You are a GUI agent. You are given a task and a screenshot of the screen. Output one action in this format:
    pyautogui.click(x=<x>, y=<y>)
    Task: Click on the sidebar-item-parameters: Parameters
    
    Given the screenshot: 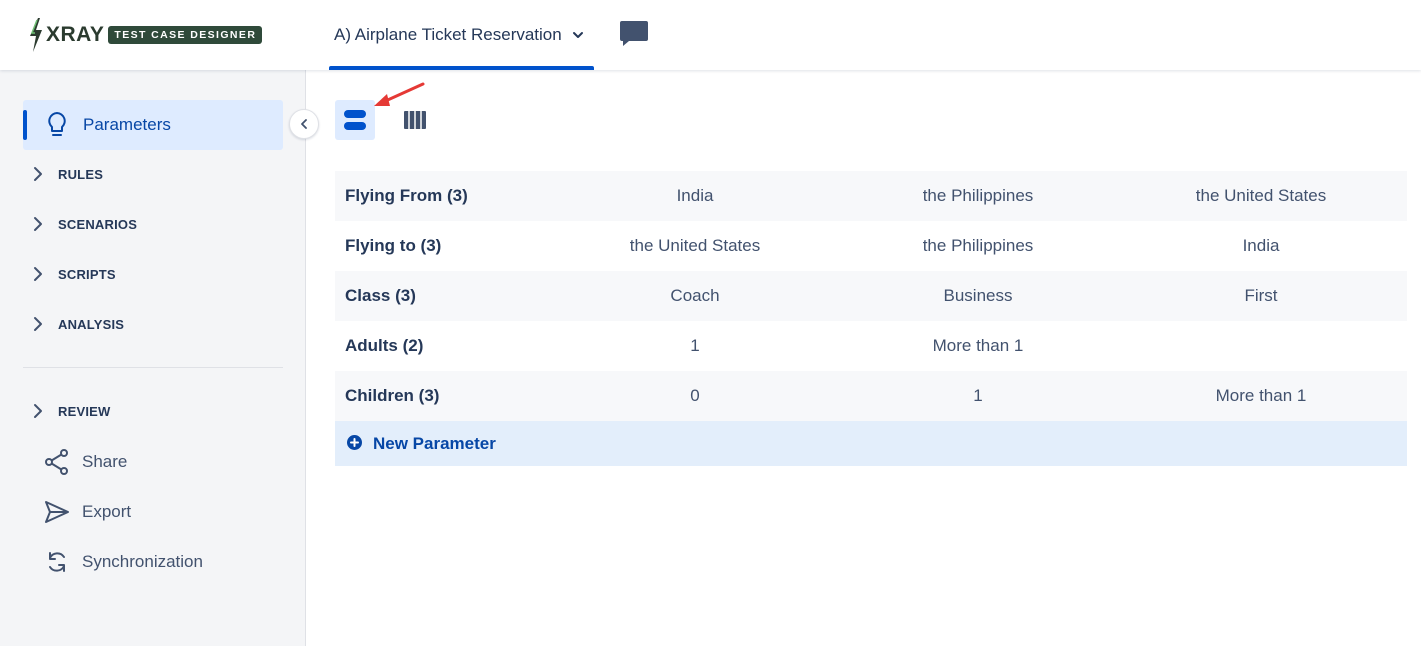 What is the action you would take?
    pyautogui.click(x=153, y=125)
    